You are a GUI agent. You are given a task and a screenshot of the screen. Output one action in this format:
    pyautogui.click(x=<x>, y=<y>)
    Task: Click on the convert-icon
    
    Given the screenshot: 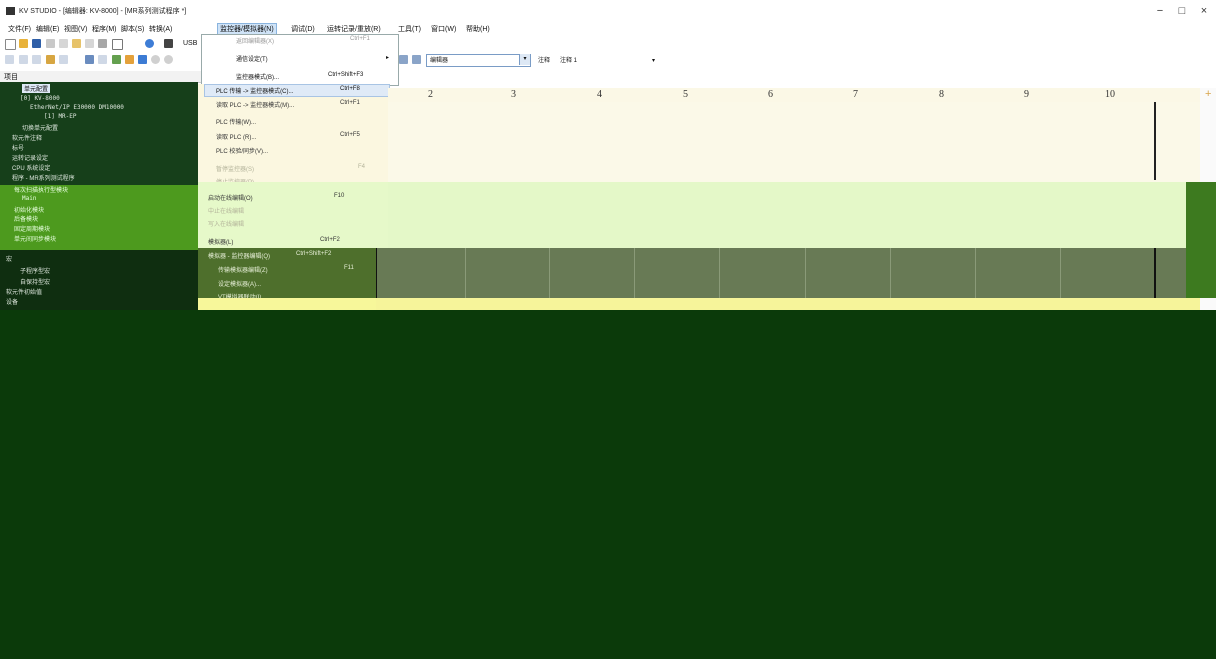 What is the action you would take?
    pyautogui.click(x=116, y=59)
    